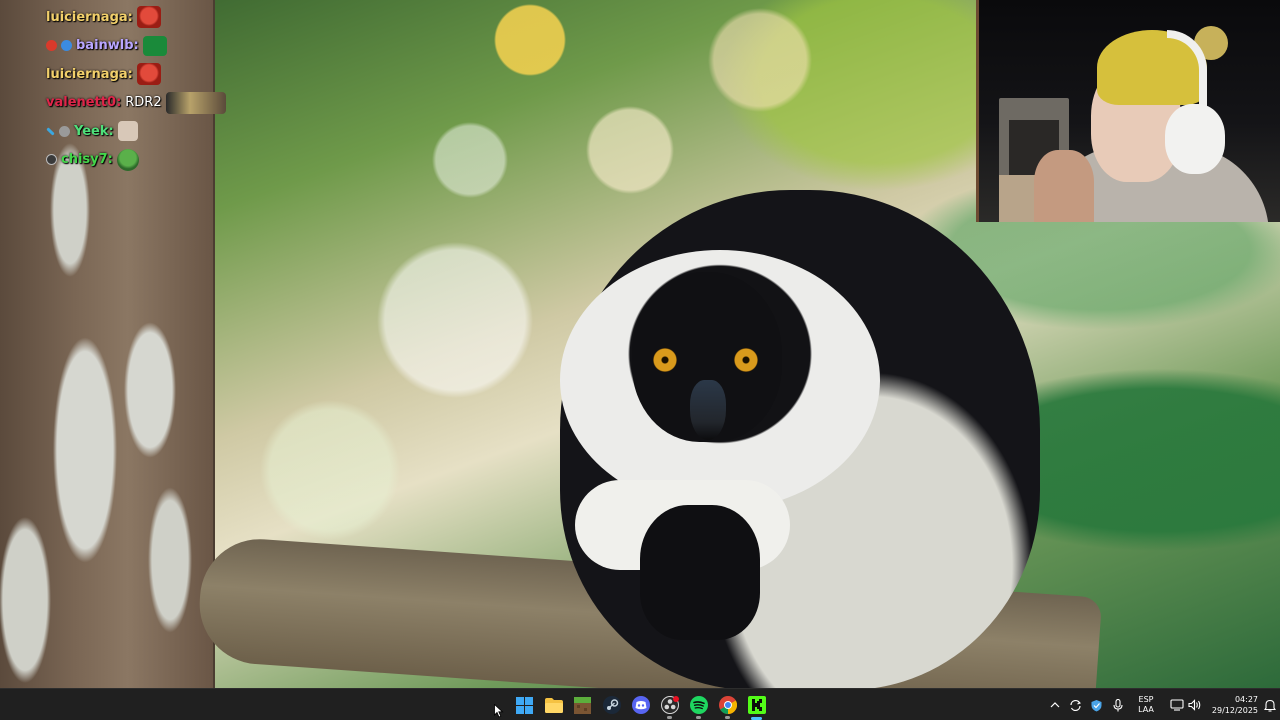 This screenshot has height=720, width=1280. Describe the element at coordinates (1146, 709) in the screenshot. I see `keyboard-layout-code: LAA` at that location.